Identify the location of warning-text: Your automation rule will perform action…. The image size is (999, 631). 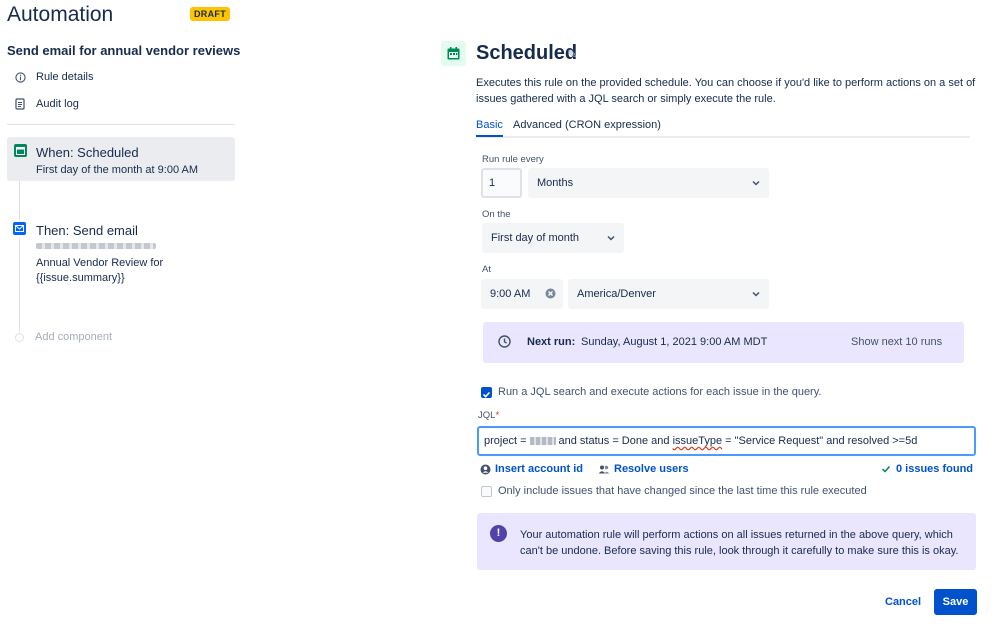
(739, 543).